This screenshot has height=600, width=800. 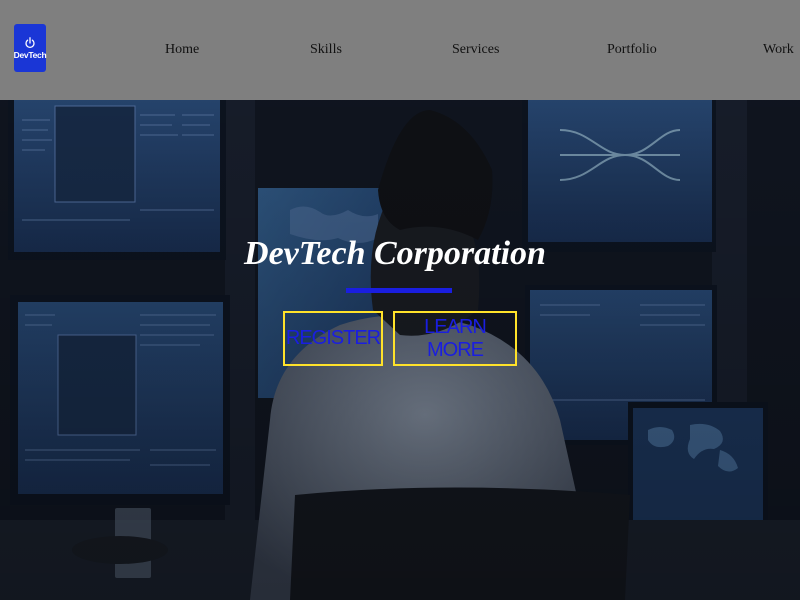 What do you see at coordinates (475, 50) in the screenshot?
I see `nav-services: Services` at bounding box center [475, 50].